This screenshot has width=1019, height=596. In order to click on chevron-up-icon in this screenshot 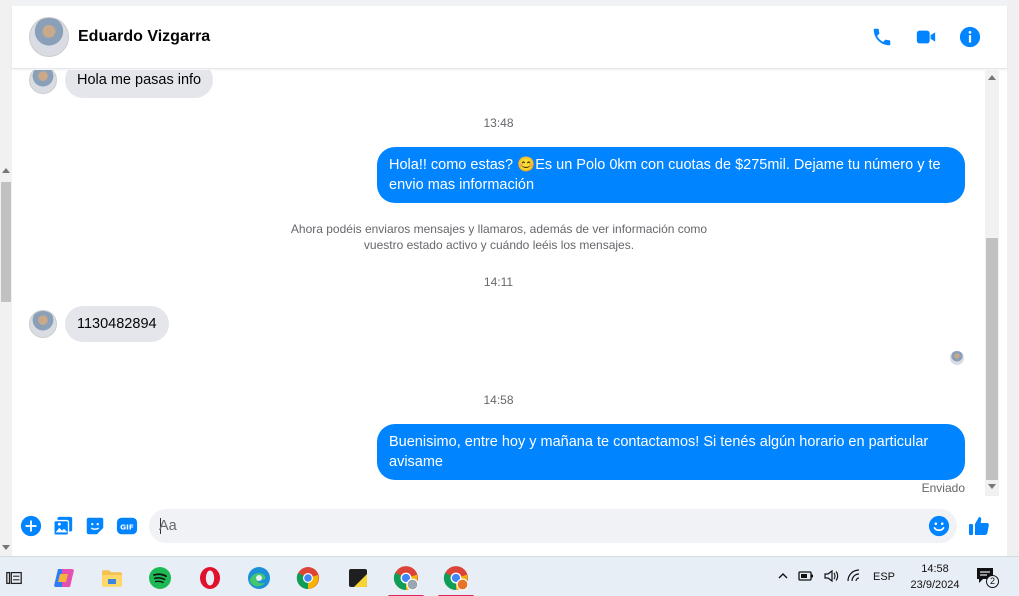, I will do `click(783, 575)`.